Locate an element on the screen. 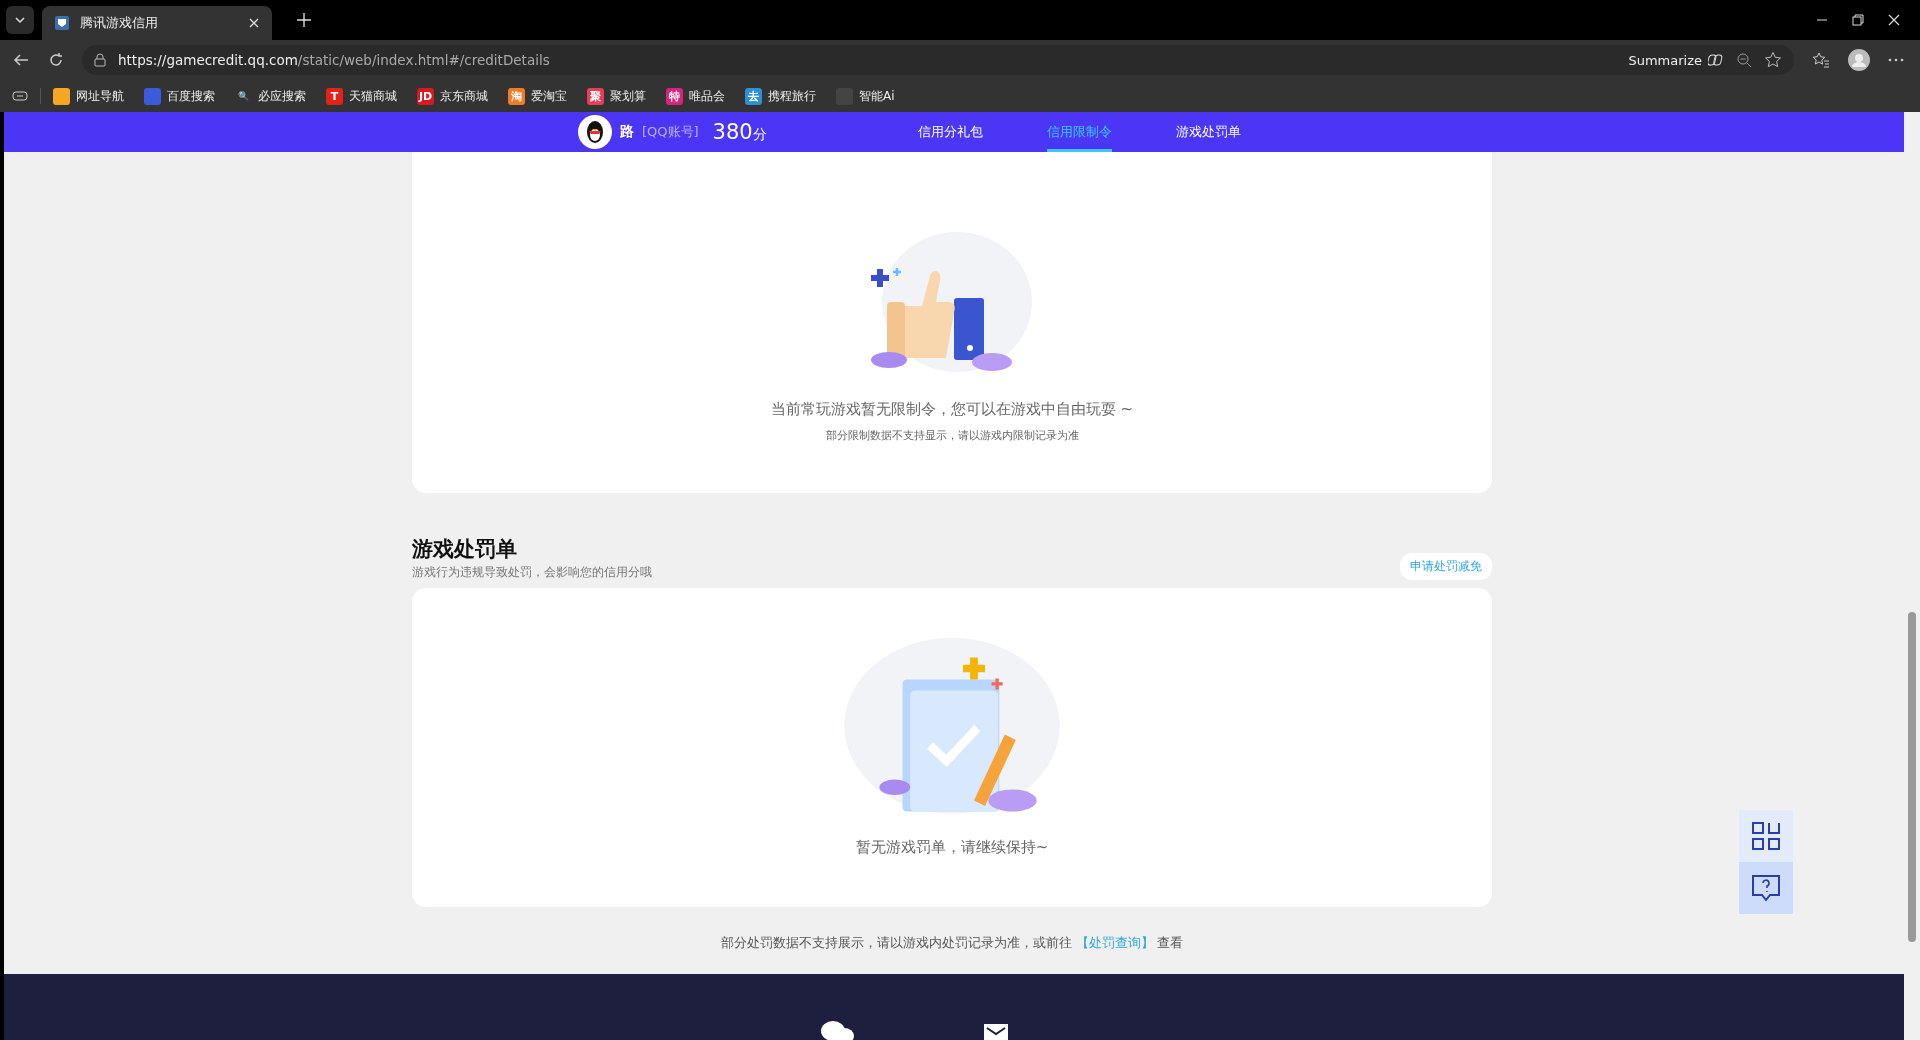  section-subtitle: 游戏行为违规导致处罚，会影响您的信用分哦 is located at coordinates (532, 572).